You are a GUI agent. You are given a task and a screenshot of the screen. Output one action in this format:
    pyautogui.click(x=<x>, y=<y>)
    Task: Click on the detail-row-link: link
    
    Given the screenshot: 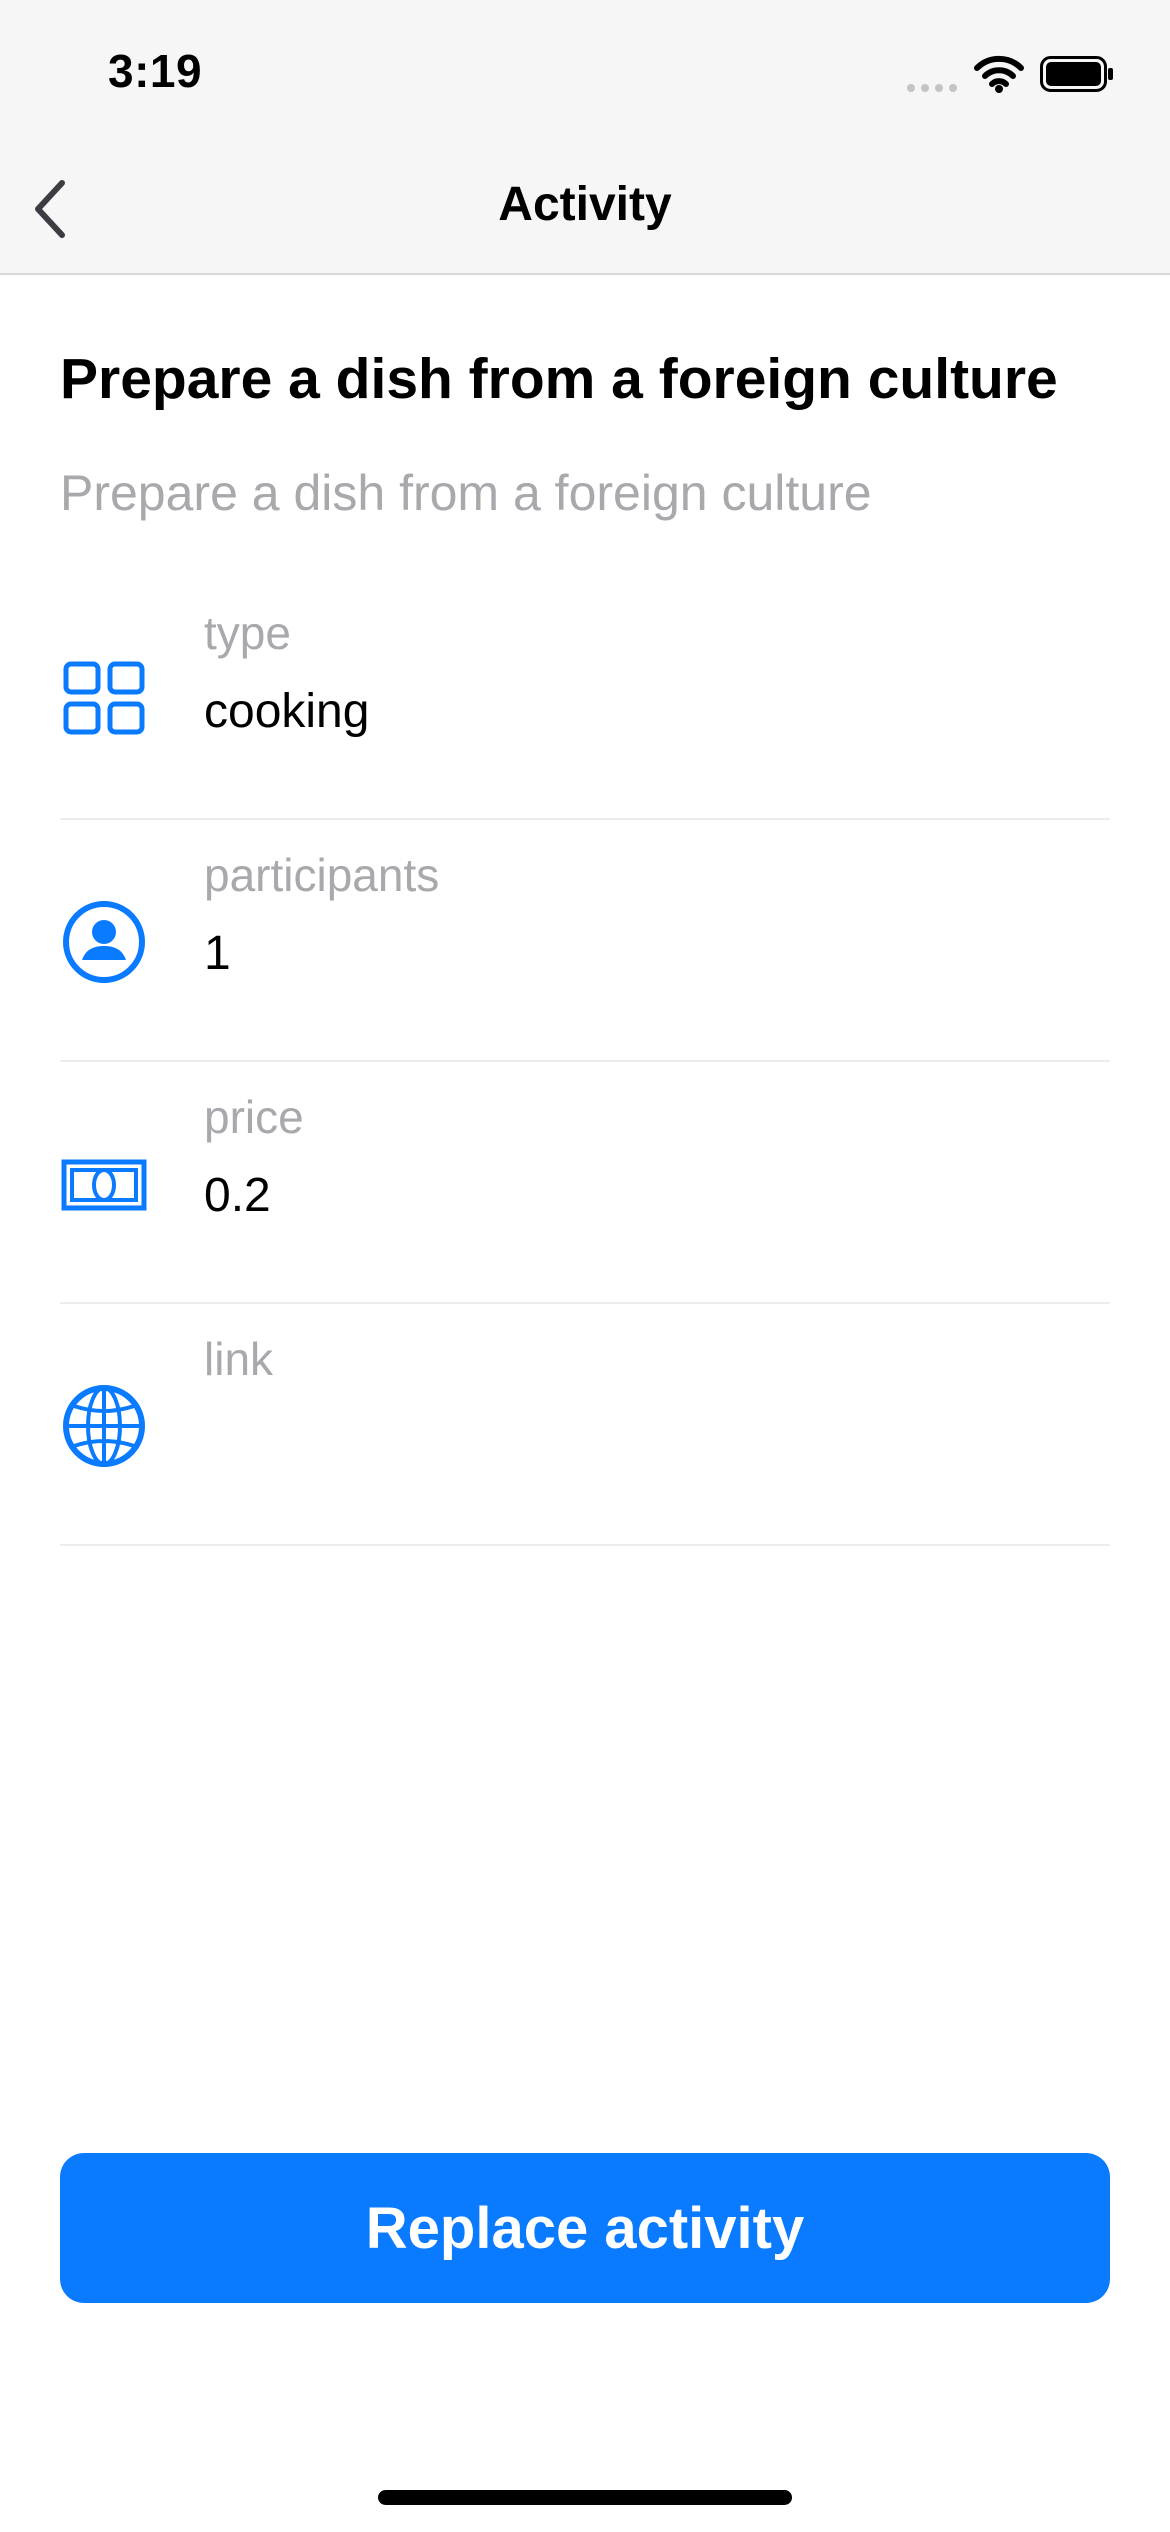 What is the action you would take?
    pyautogui.click(x=585, y=1424)
    